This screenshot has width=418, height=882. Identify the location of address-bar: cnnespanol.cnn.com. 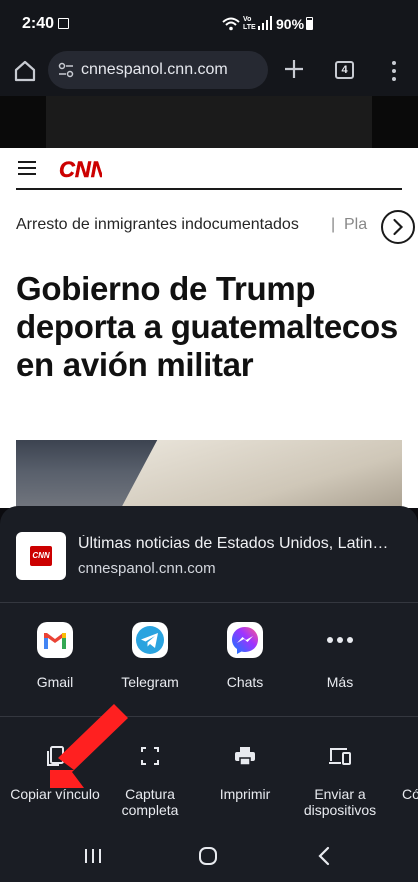
(158, 70).